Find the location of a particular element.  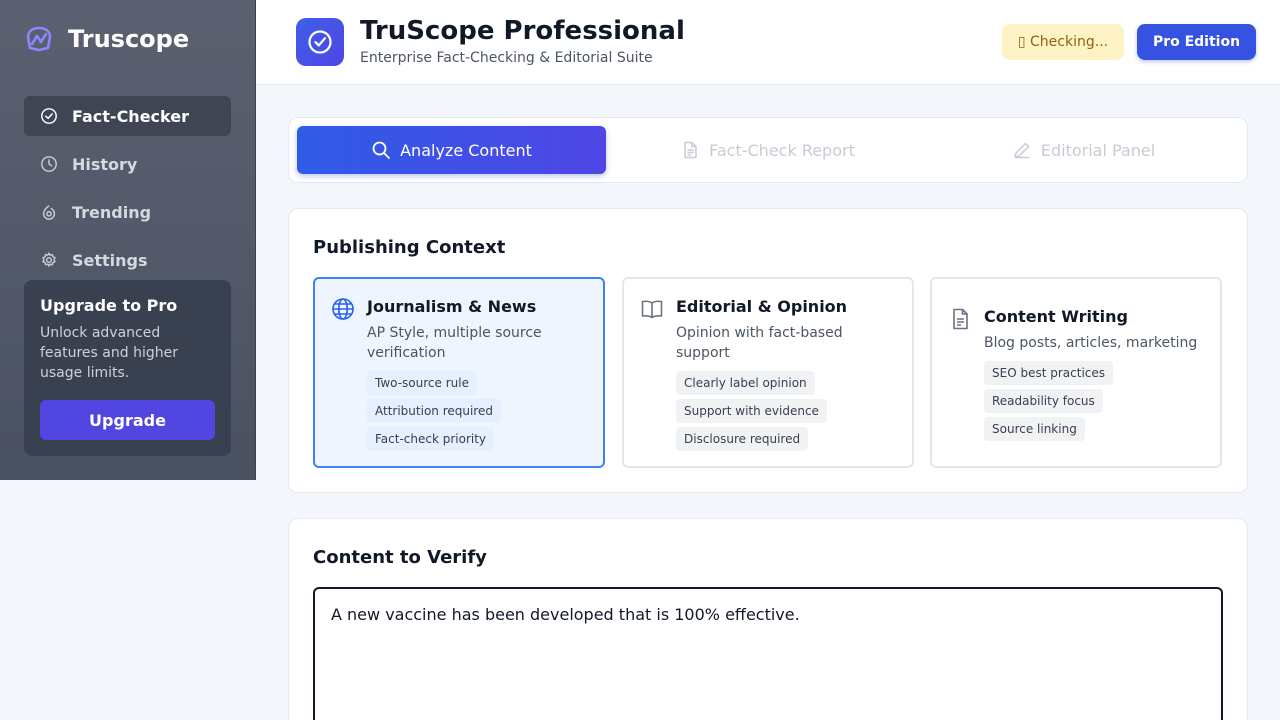

sidebar-nav: Fact-Checker History Trending Settings is located at coordinates (127, 192).